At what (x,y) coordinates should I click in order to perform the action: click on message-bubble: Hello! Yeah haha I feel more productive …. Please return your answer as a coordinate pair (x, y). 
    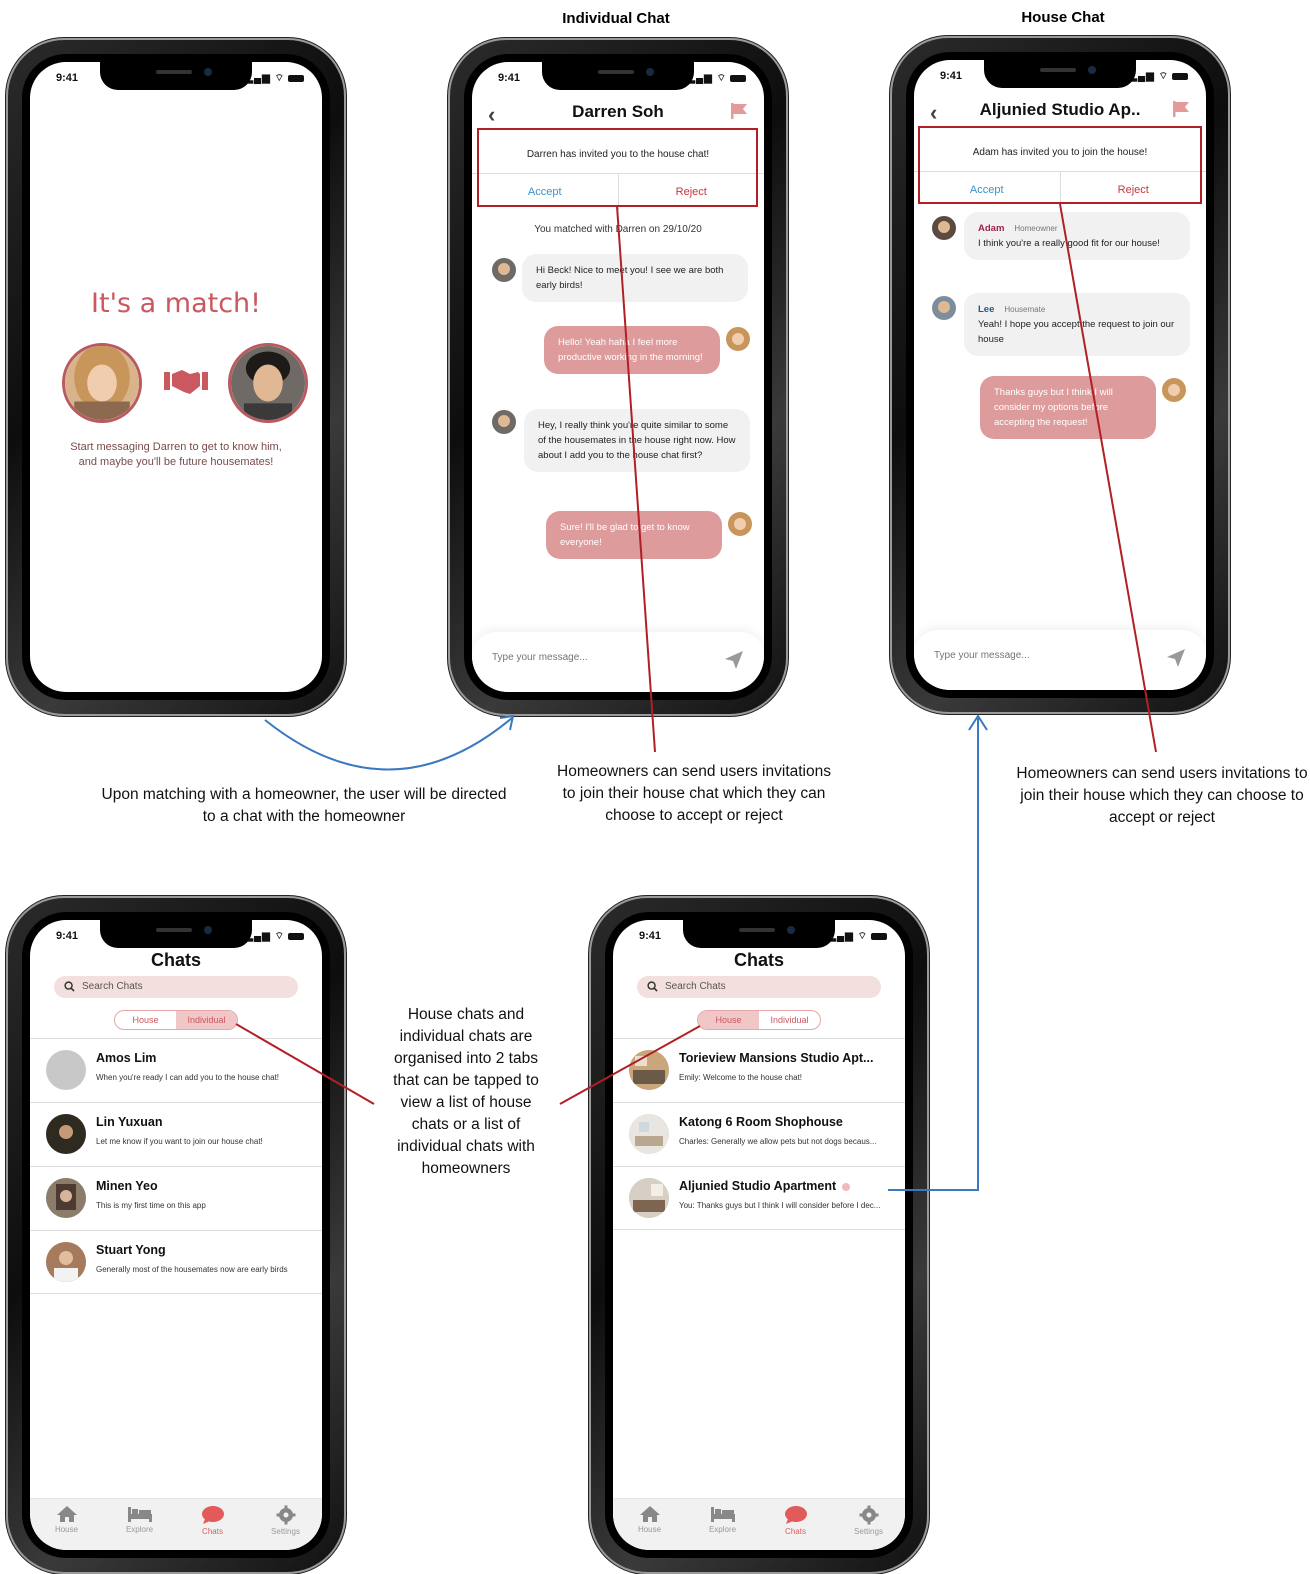
    Looking at the image, I should click on (632, 350).